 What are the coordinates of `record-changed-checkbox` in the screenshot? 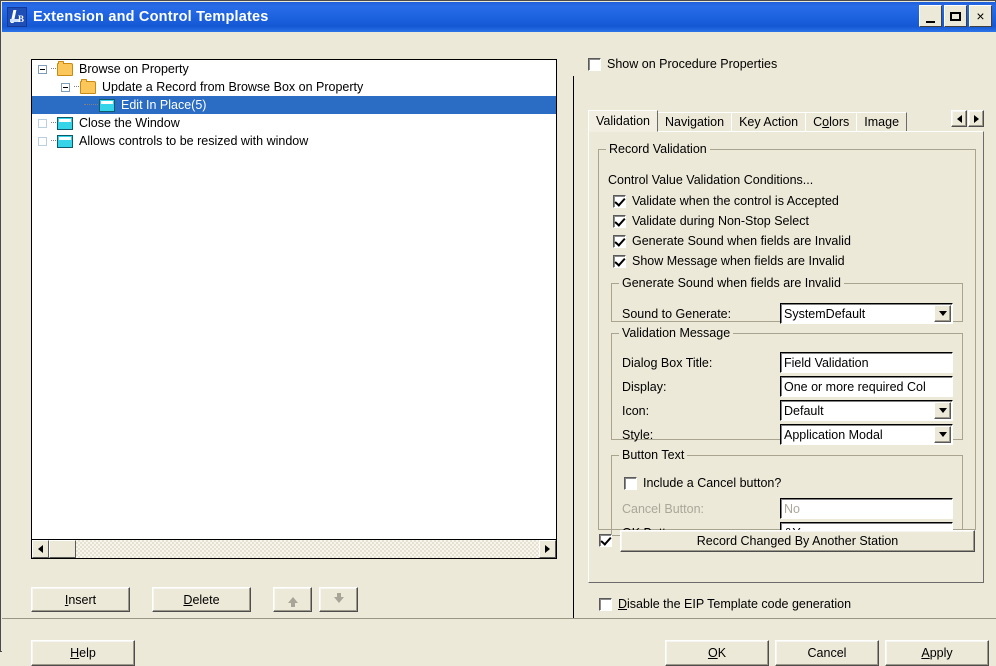 It's located at (608, 540).